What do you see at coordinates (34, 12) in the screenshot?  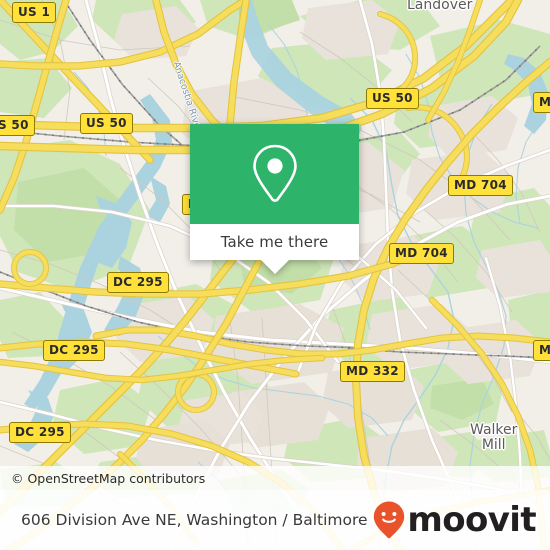 I see `shield-us-1: US 1` at bounding box center [34, 12].